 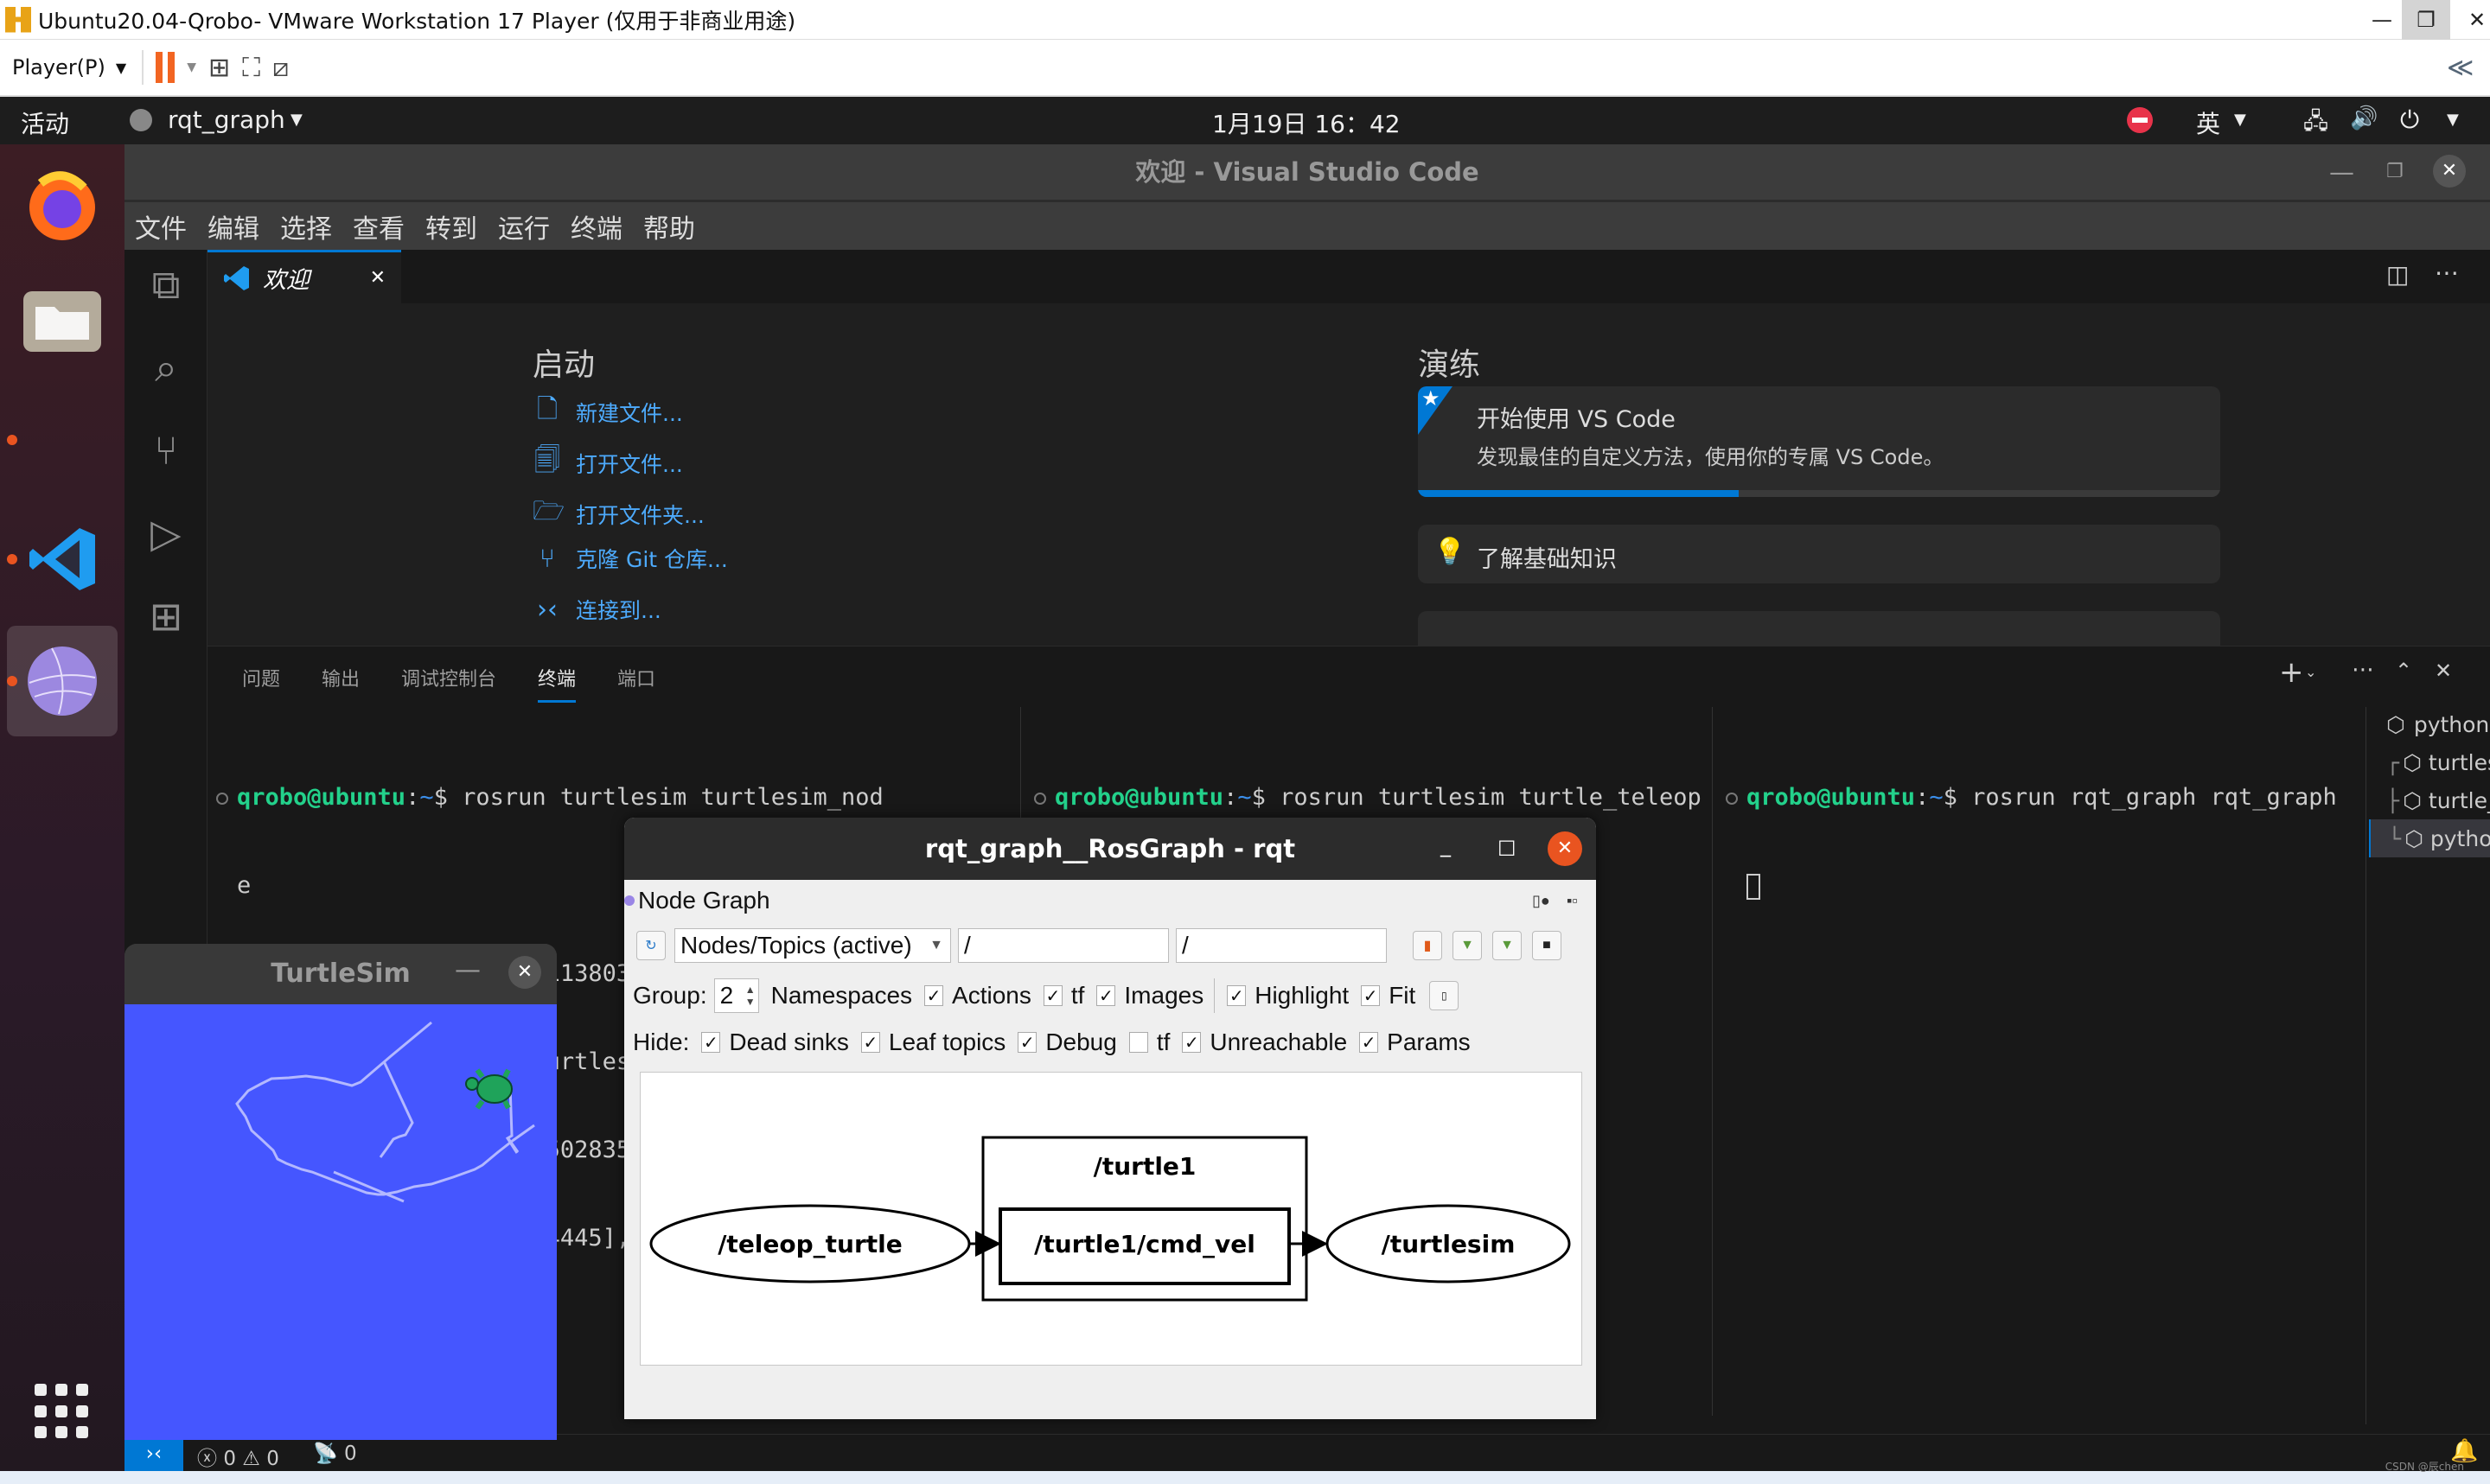 I want to click on menu-help: 帮助, so click(x=669, y=226).